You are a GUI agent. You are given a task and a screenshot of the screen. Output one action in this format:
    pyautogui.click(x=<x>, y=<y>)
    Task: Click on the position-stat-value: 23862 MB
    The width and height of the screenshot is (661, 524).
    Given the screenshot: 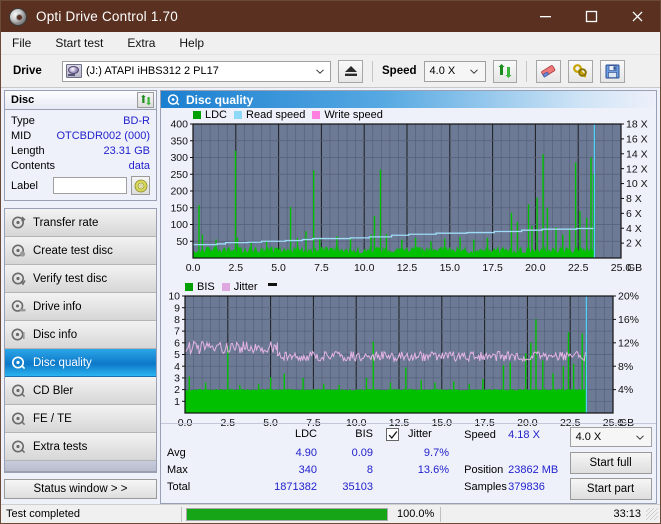 What is the action you would take?
    pyautogui.click(x=533, y=470)
    